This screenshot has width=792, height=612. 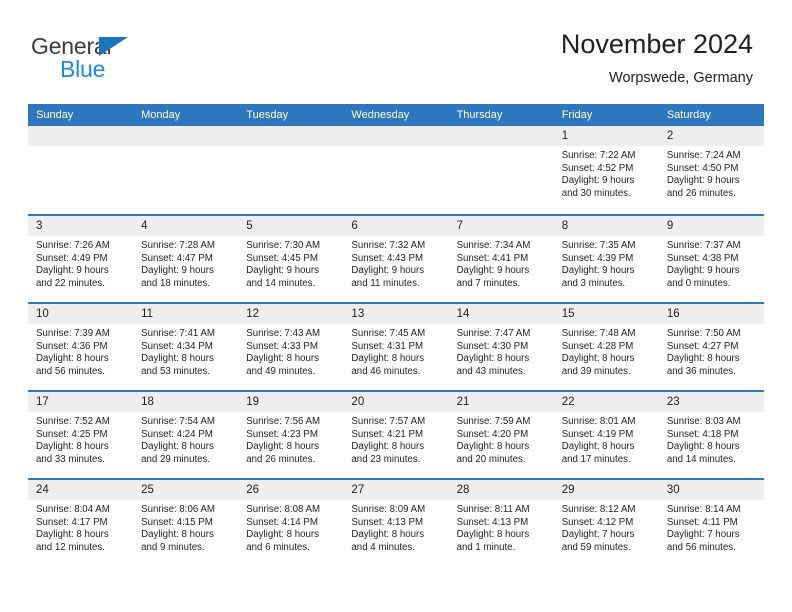 I want to click on daylight-duration-line2: and 4 minutes., so click(x=383, y=547).